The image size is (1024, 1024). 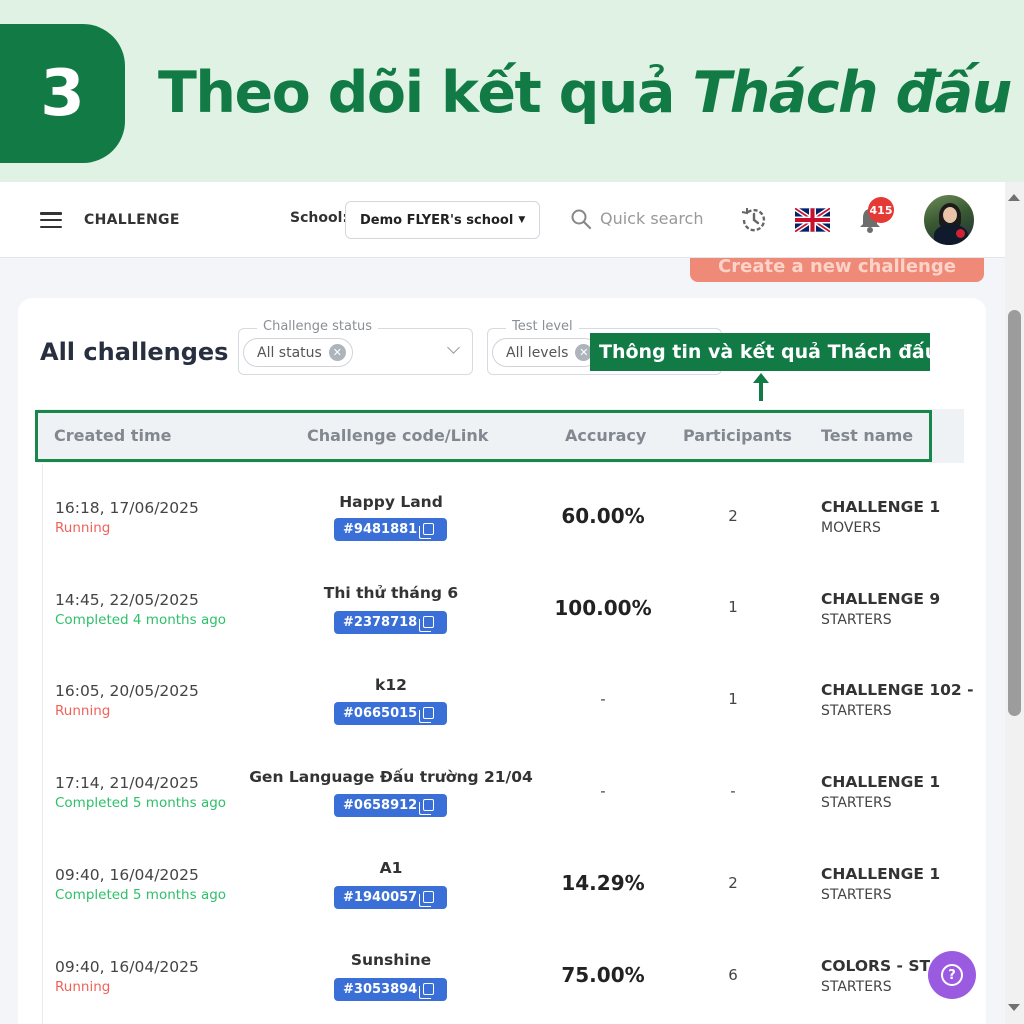 I want to click on challenge-name: Thi thử tháng 6, so click(x=391, y=593).